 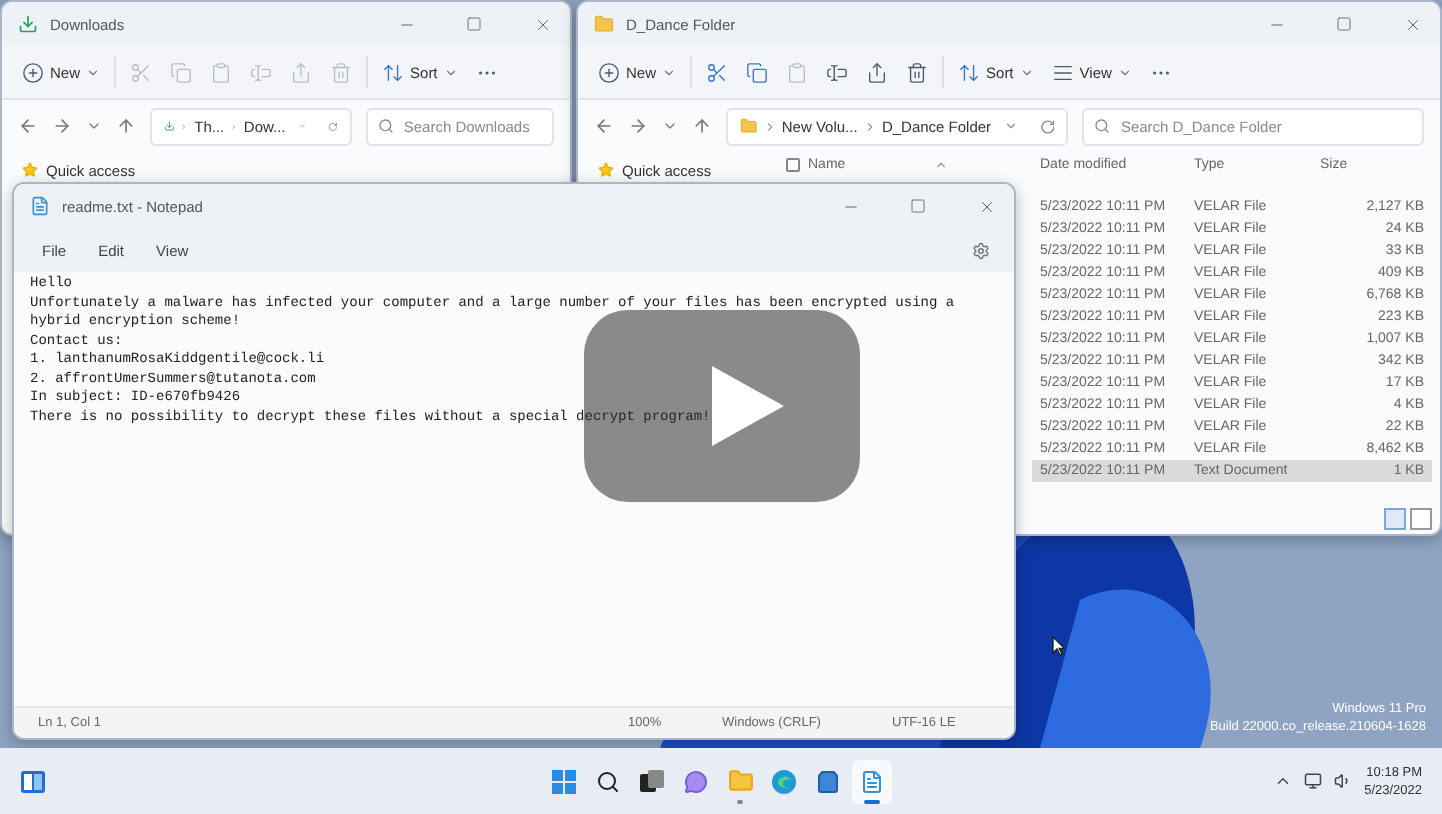 I want to click on tiles-view-button, so click(x=1421, y=519).